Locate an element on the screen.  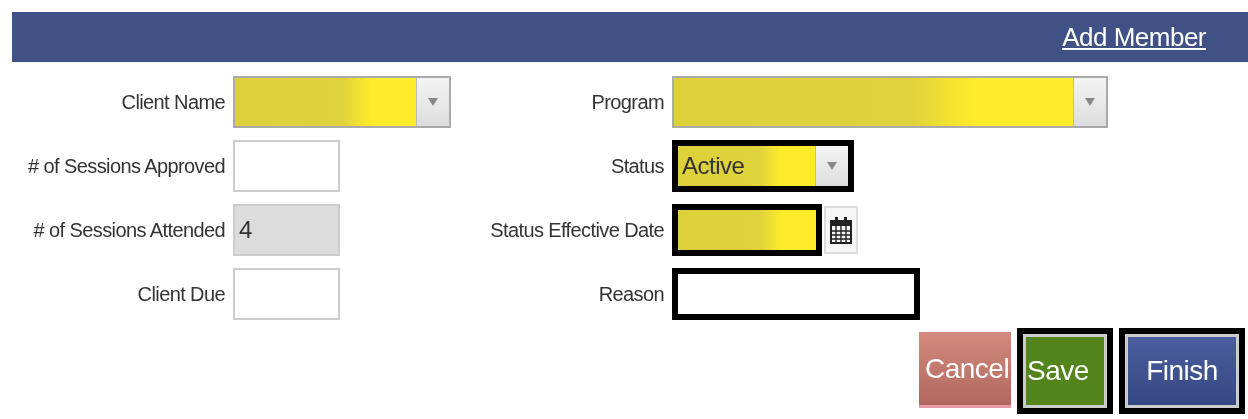
field-label: Client Due is located at coordinates (180, 294).